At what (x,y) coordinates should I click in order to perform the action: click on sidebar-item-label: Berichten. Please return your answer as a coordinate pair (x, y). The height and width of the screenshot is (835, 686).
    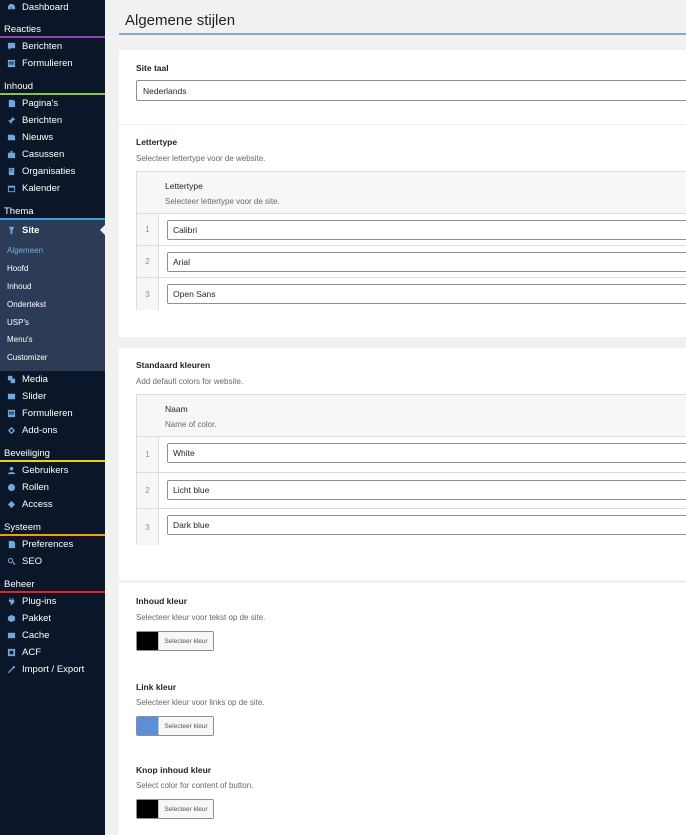
    Looking at the image, I should click on (42, 120).